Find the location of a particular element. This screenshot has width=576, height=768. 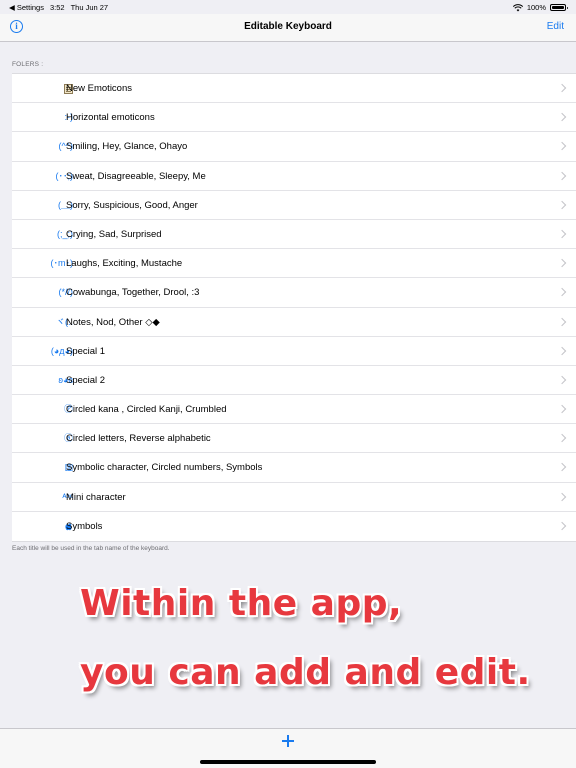

status-right: 100% is located at coordinates (540, 7).